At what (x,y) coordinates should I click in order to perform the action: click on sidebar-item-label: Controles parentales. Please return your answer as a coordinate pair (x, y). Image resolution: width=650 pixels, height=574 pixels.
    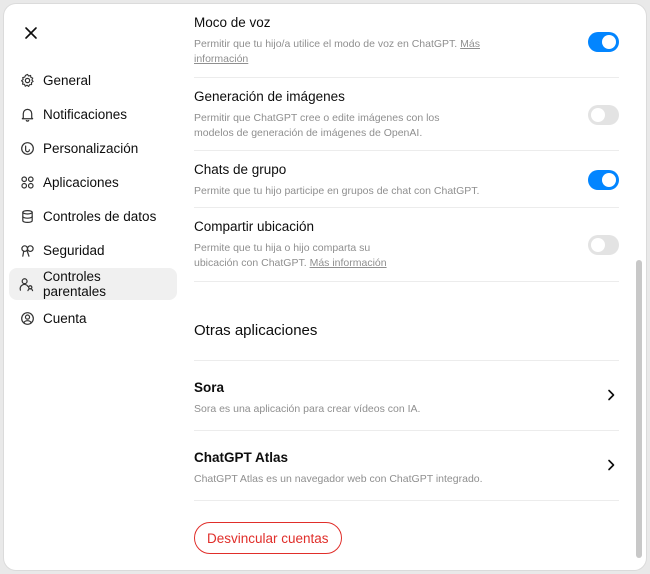
    Looking at the image, I should click on (74, 284).